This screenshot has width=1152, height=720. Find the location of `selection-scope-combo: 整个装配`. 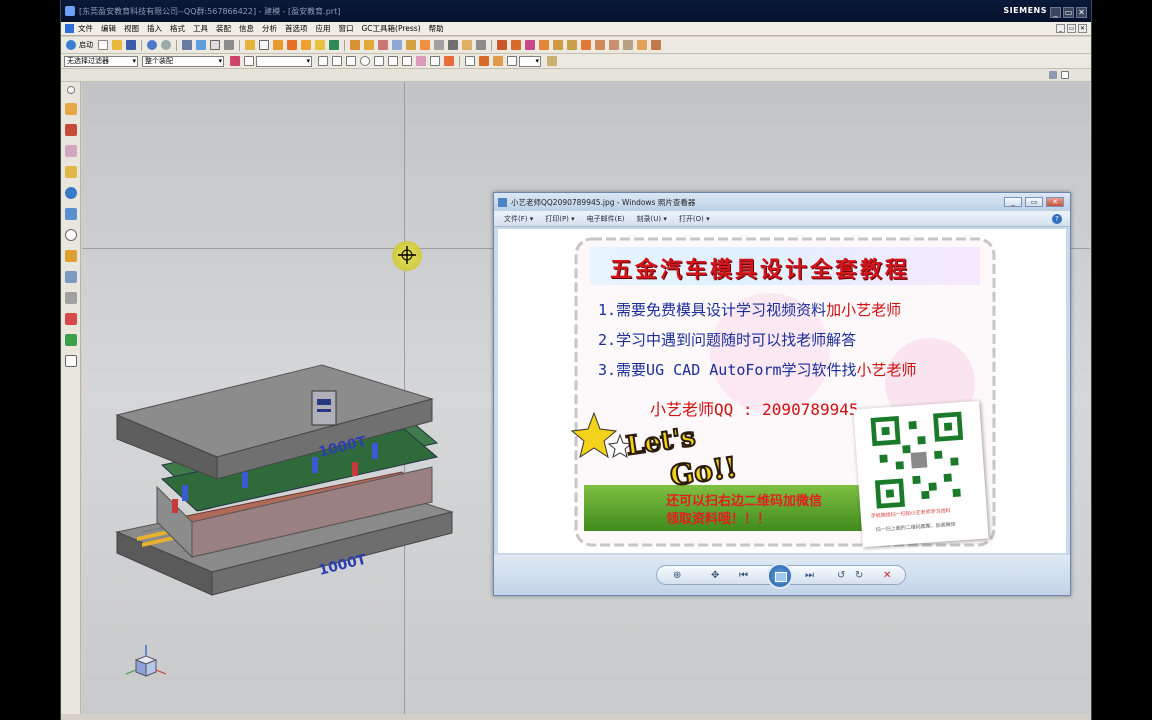

selection-scope-combo: 整个装配 is located at coordinates (183, 61).